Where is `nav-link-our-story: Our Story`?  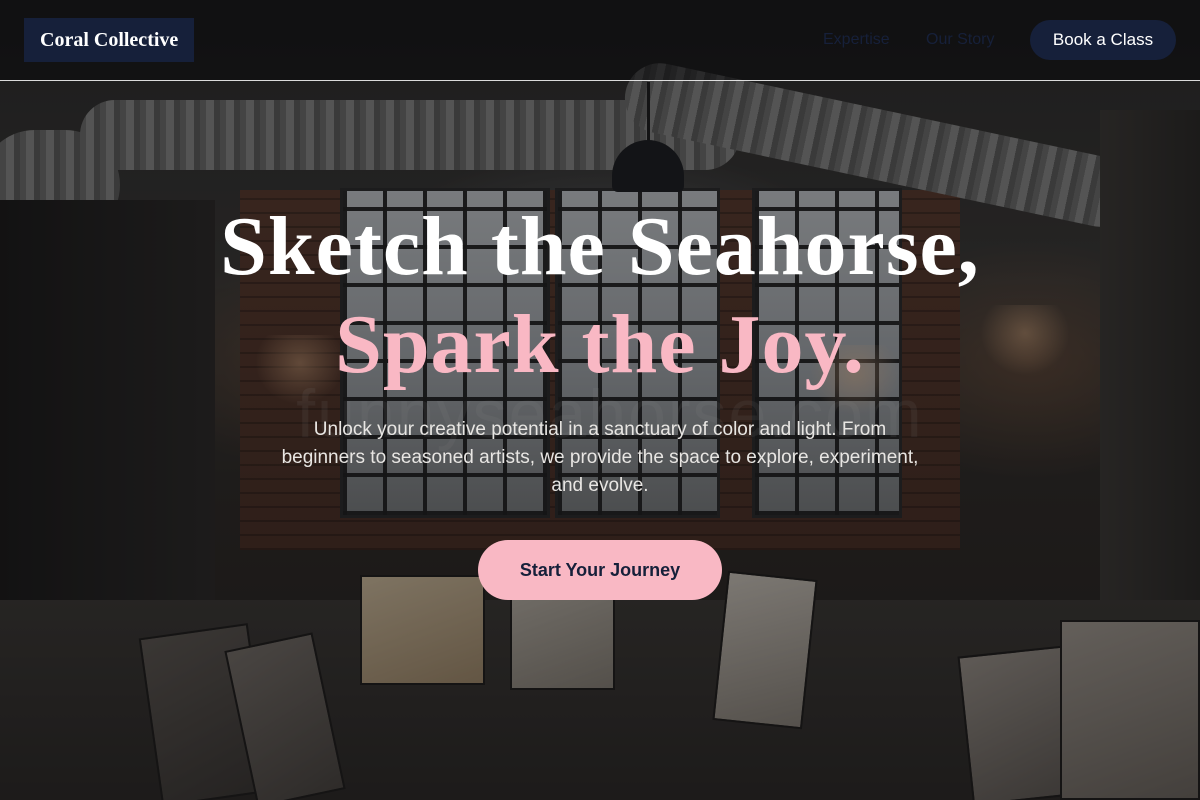 nav-link-our-story: Our Story is located at coordinates (960, 40).